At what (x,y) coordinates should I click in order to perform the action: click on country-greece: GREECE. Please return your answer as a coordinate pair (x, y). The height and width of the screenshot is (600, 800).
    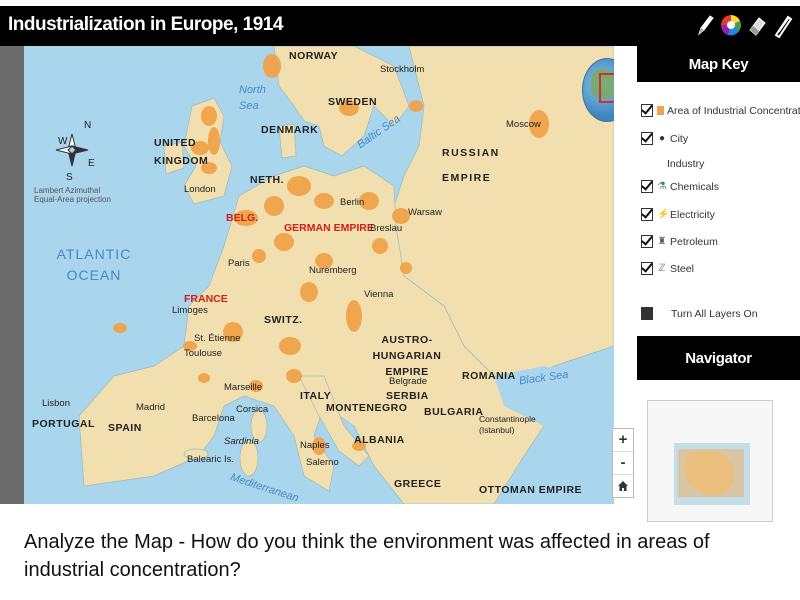
    Looking at the image, I should click on (418, 484).